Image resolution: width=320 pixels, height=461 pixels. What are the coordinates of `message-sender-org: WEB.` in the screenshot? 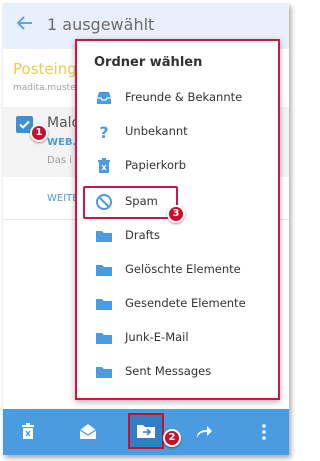 It's located at (62, 142).